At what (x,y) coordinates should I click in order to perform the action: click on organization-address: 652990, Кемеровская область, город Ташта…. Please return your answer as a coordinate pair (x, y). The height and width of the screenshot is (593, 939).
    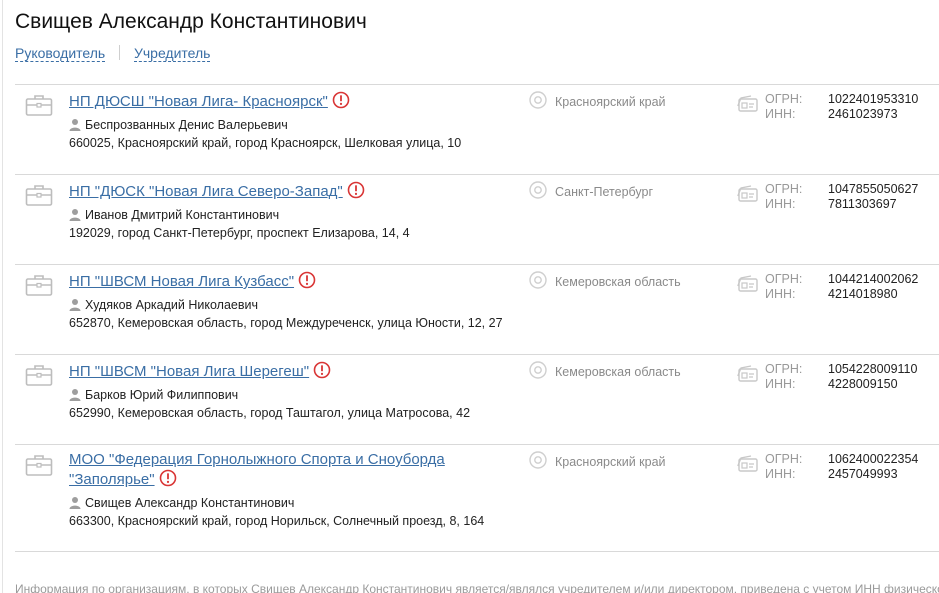
    Looking at the image, I should click on (270, 413).